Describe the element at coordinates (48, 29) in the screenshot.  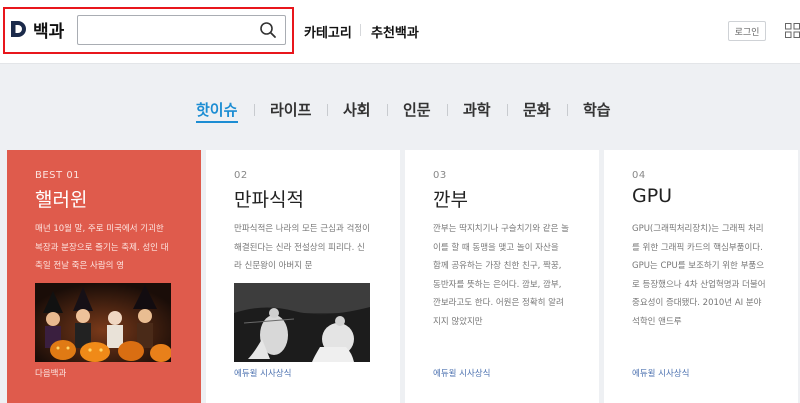
I see `brand-title: 백과` at that location.